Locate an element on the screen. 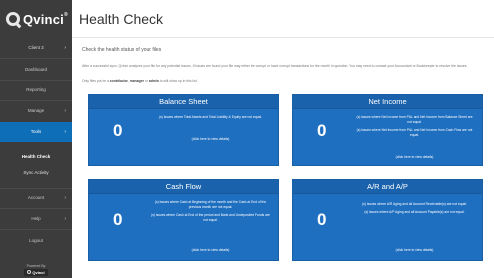  powered-logo: Qvinci is located at coordinates (36, 272).